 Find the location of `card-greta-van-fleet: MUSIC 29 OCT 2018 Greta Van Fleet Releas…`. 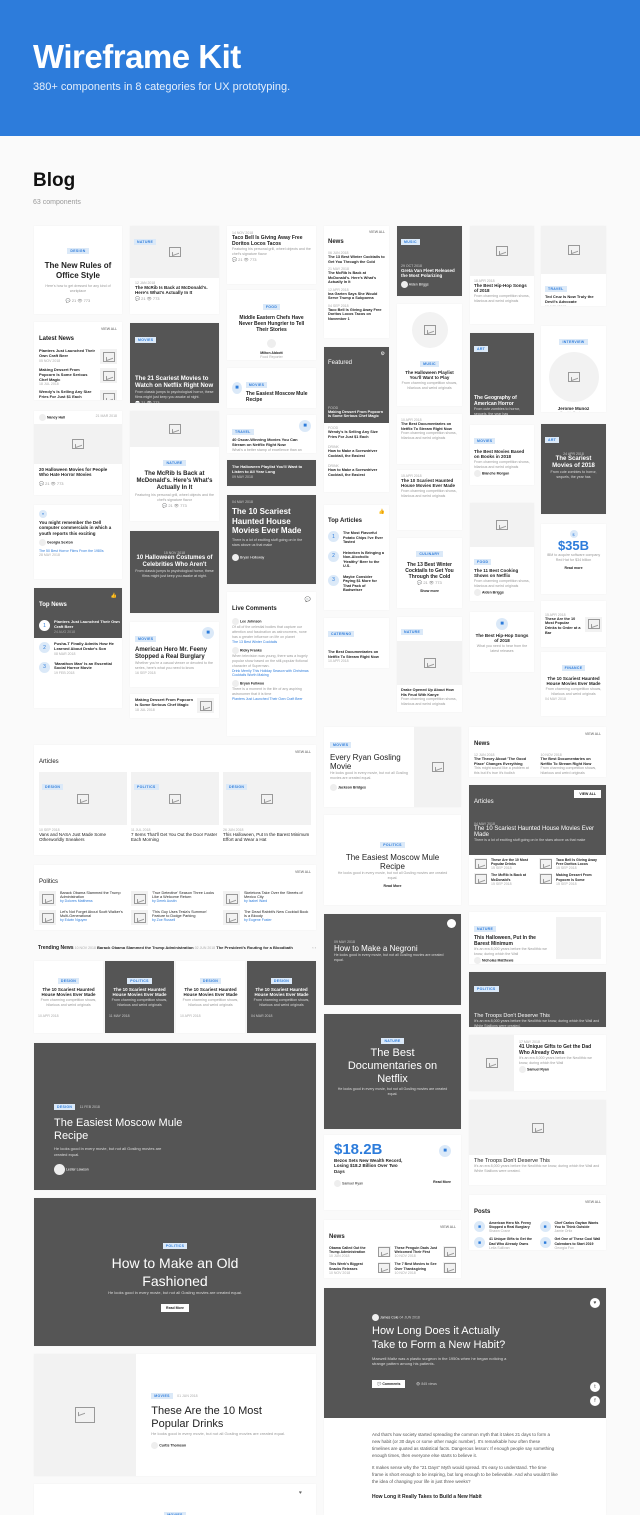

card-greta-van-fleet: MUSIC 29 OCT 2018 Greta Van Fleet Releas… is located at coordinates (429, 261).